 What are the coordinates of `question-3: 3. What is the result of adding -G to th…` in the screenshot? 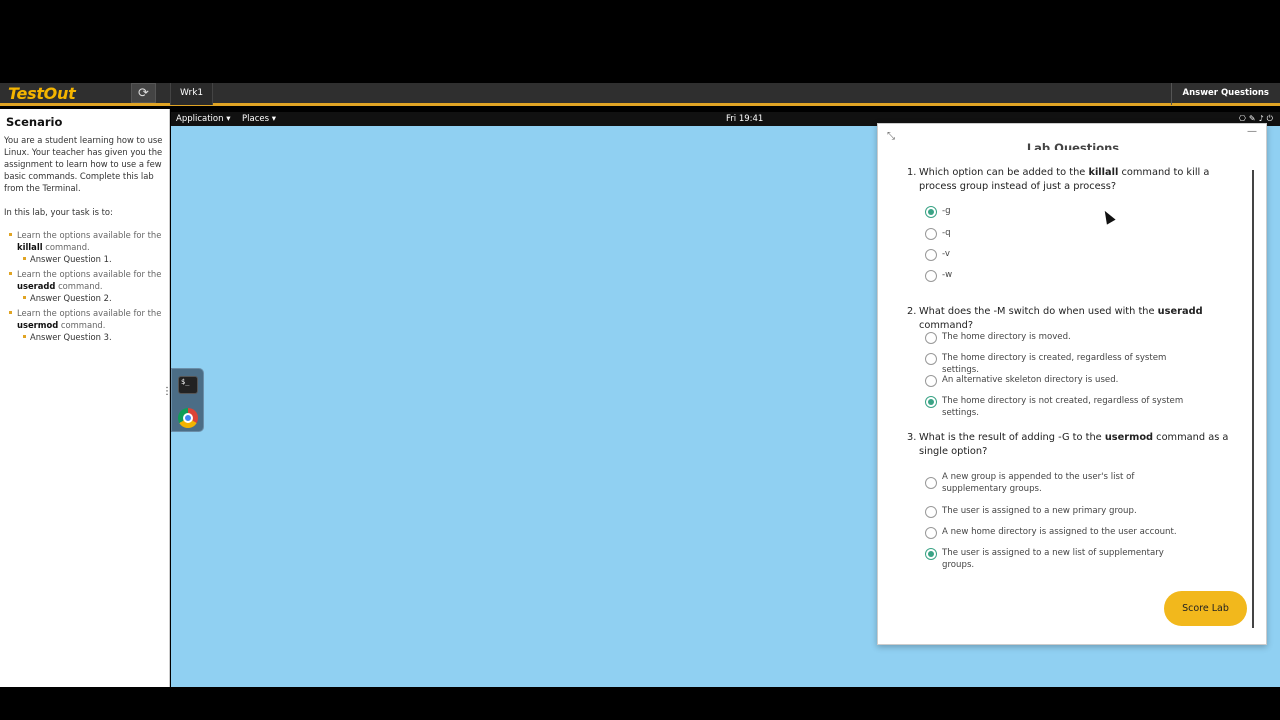 It's located at (1068, 444).